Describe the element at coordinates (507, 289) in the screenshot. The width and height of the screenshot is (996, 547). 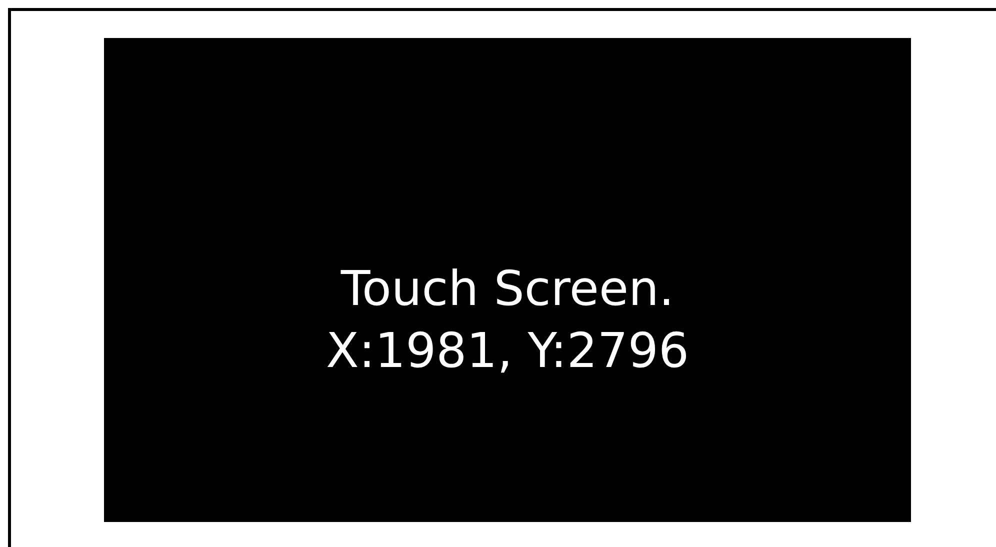
I see `display-text: Touch Screen.` at that location.